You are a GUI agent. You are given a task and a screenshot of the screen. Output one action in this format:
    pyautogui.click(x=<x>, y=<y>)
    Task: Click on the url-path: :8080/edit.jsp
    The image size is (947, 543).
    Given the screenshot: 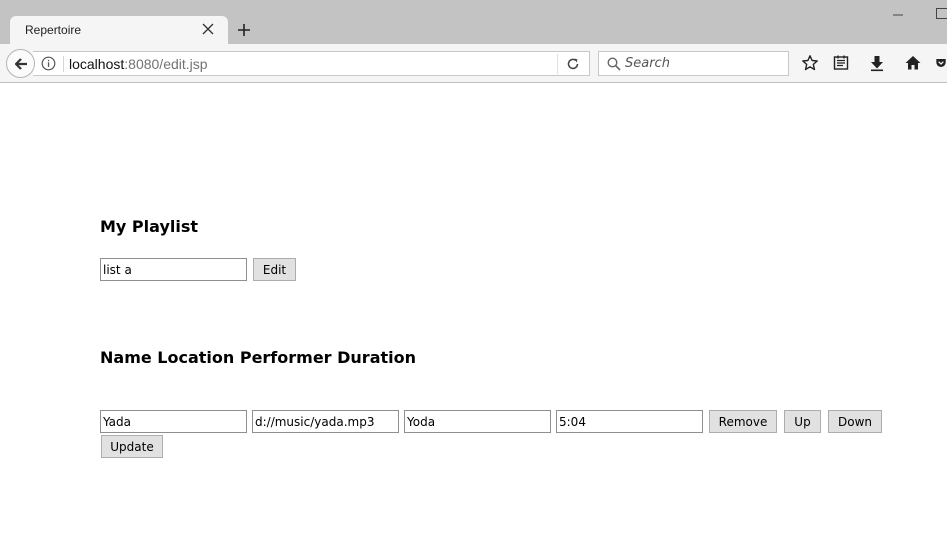 What is the action you would take?
    pyautogui.click(x=166, y=64)
    